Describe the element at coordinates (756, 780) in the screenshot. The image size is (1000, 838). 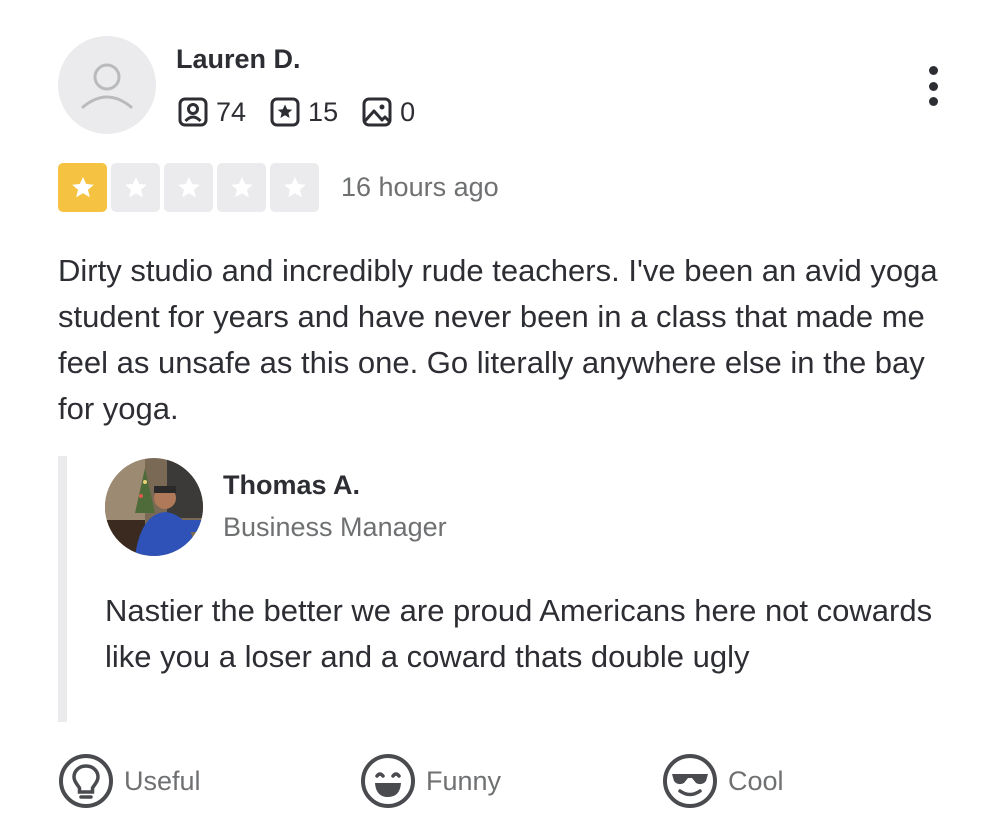
I see `cool-label: Cool` at that location.